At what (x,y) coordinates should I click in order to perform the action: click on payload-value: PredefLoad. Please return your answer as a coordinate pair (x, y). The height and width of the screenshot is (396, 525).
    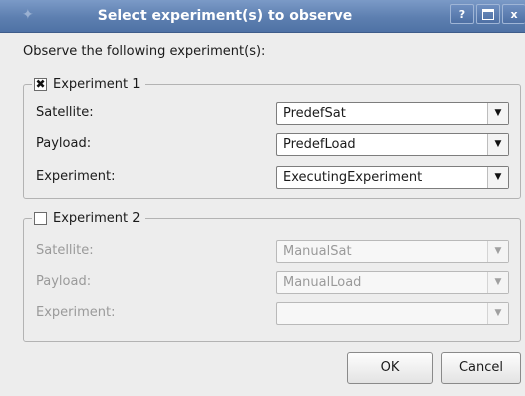
    Looking at the image, I should click on (319, 144).